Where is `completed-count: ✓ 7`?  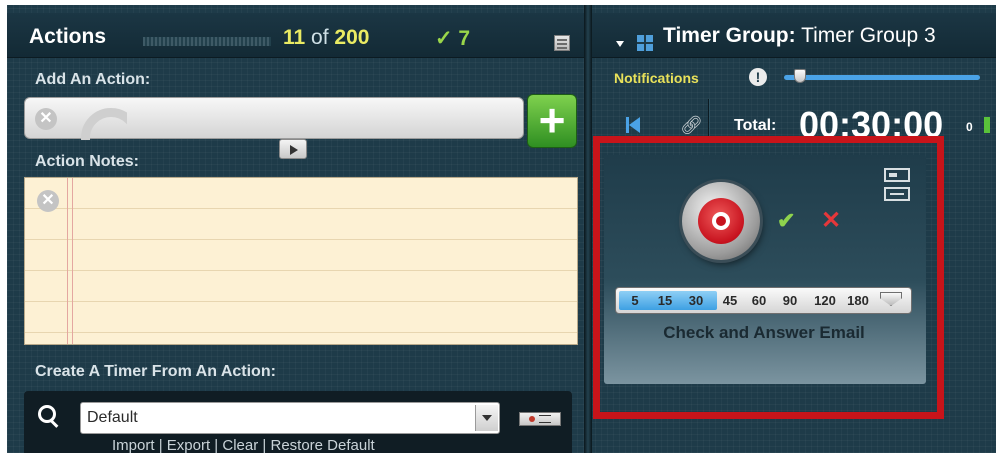 completed-count: ✓ 7 is located at coordinates (453, 38).